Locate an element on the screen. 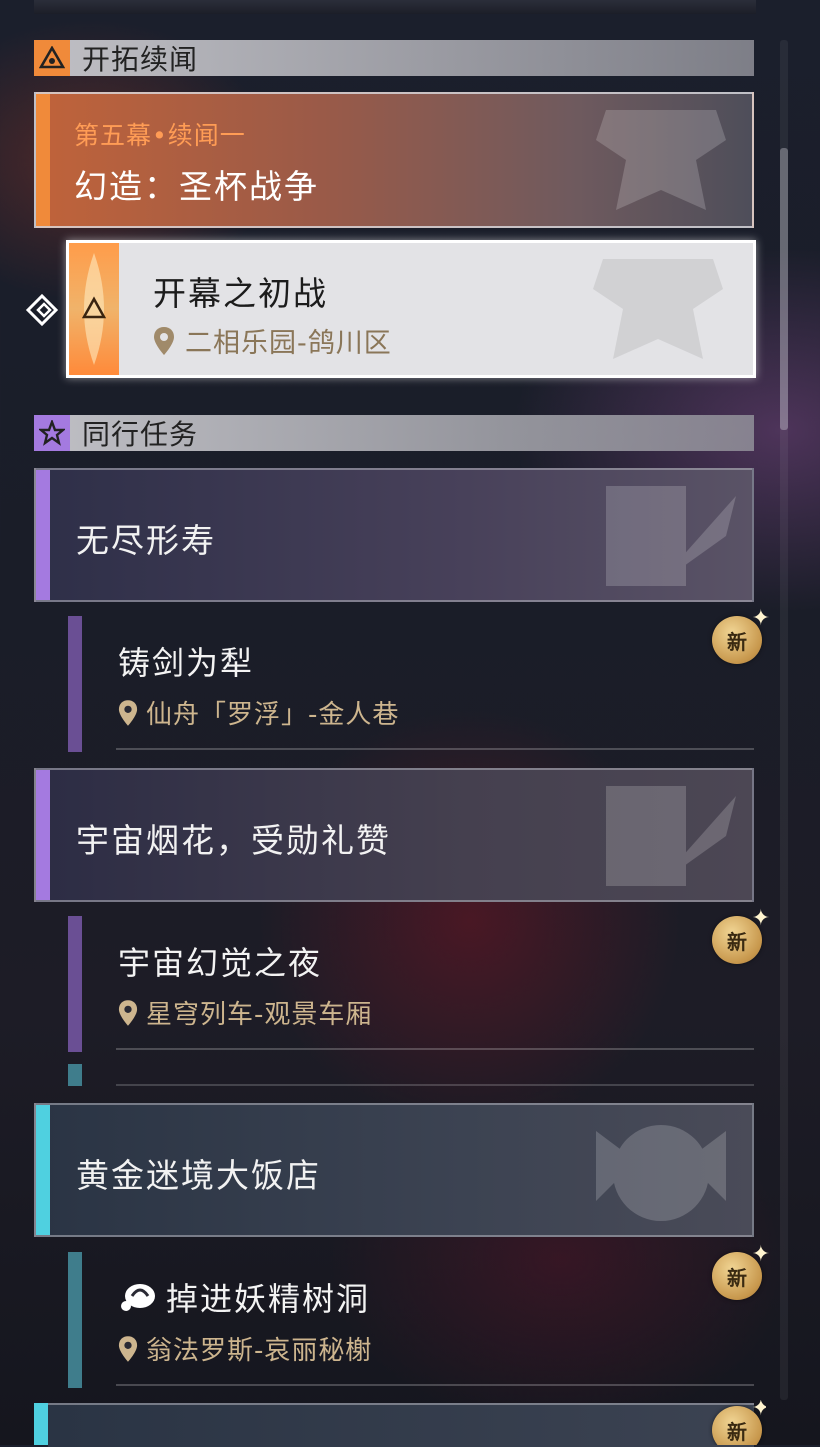  mission-card: 无尽形寿 is located at coordinates (394, 535).